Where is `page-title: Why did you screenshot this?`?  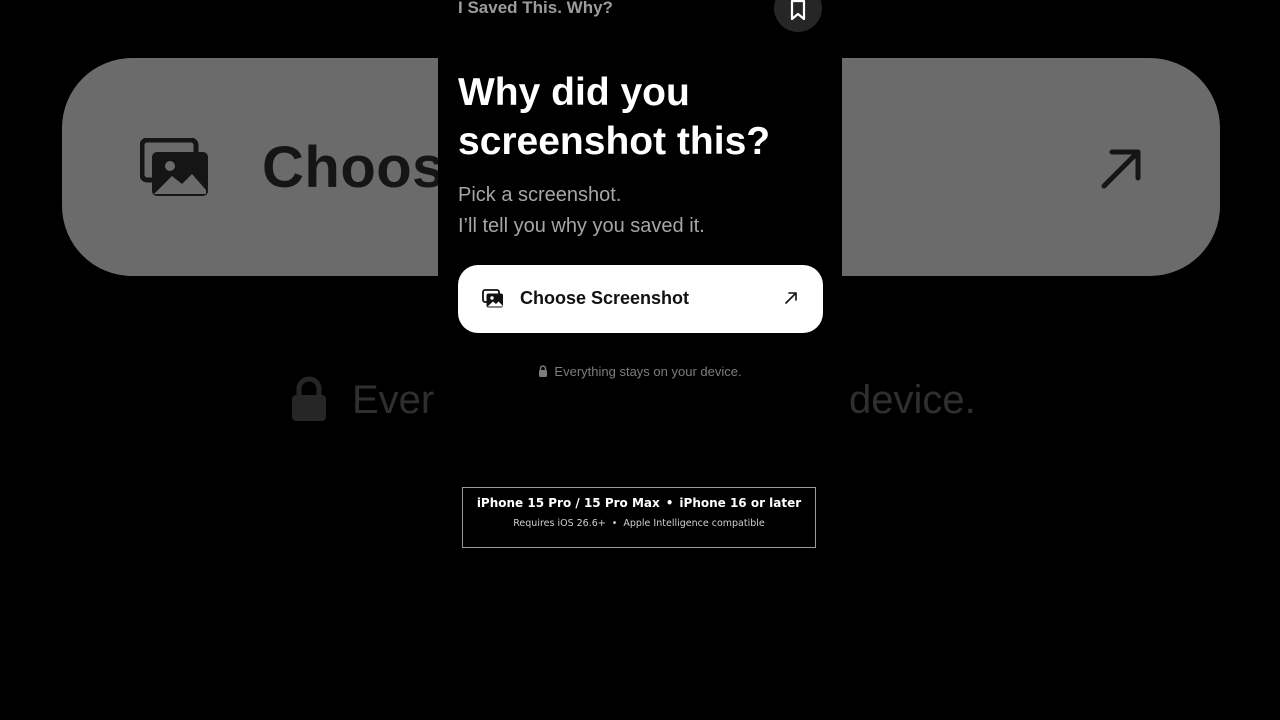 page-title: Why did you screenshot this? is located at coordinates (643, 117).